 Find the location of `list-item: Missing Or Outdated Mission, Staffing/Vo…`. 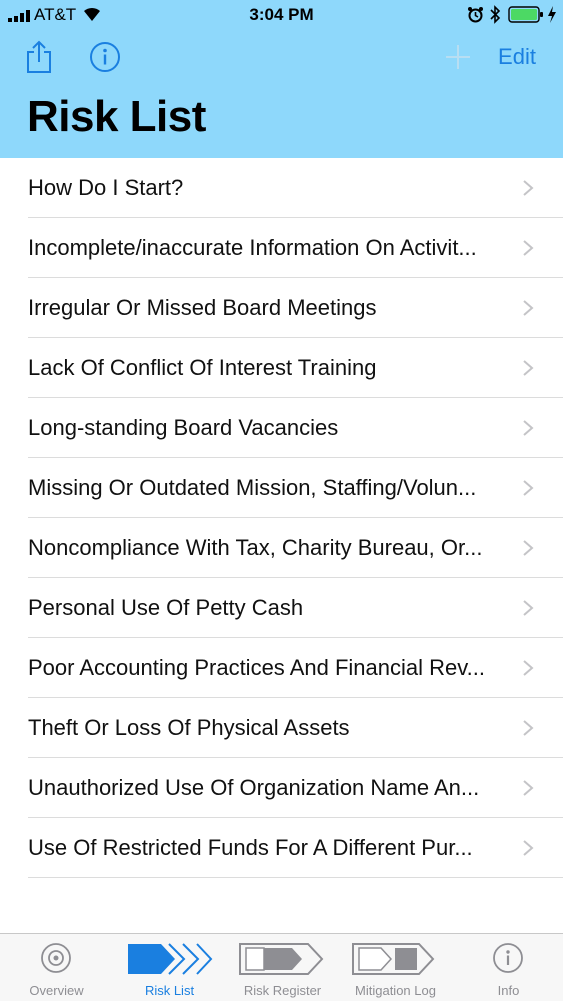

list-item: Missing Or Outdated Mission, Staffing/Vo… is located at coordinates (281, 488).